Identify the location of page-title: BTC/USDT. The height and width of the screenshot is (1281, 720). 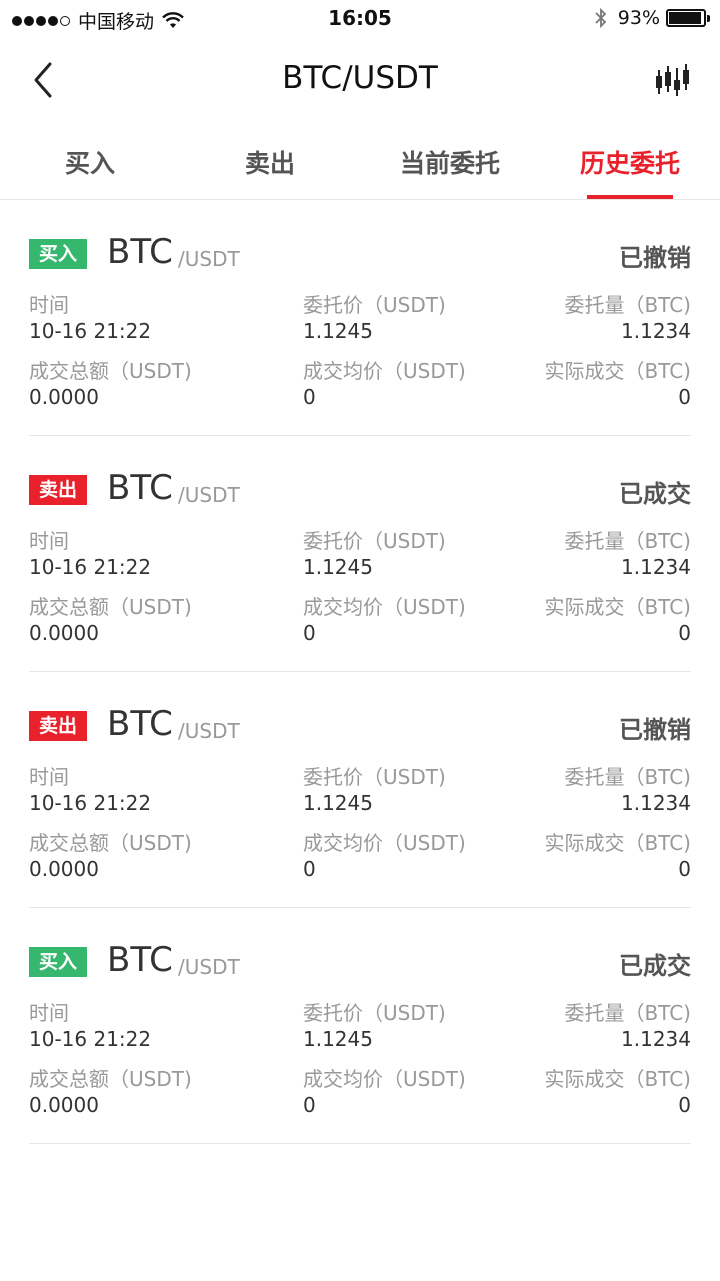
(360, 78).